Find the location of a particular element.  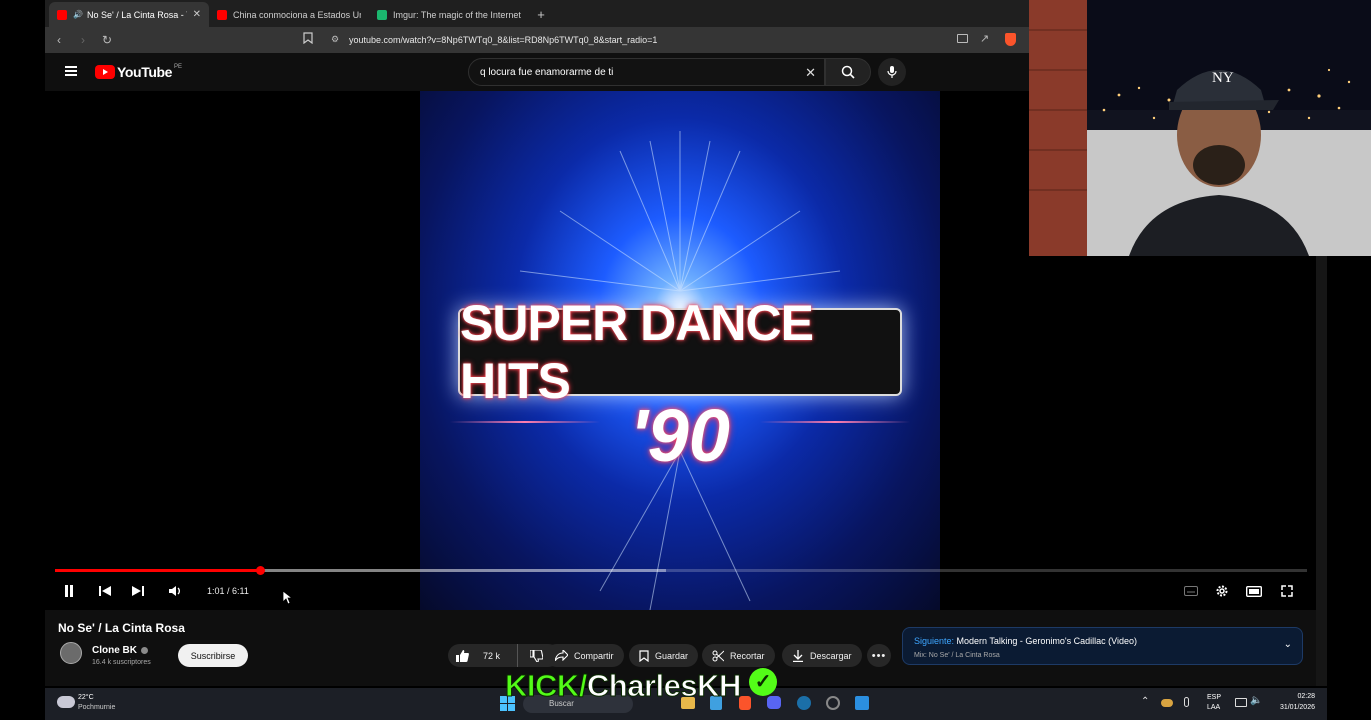

fullscreen-icon is located at coordinates (1287, 591).